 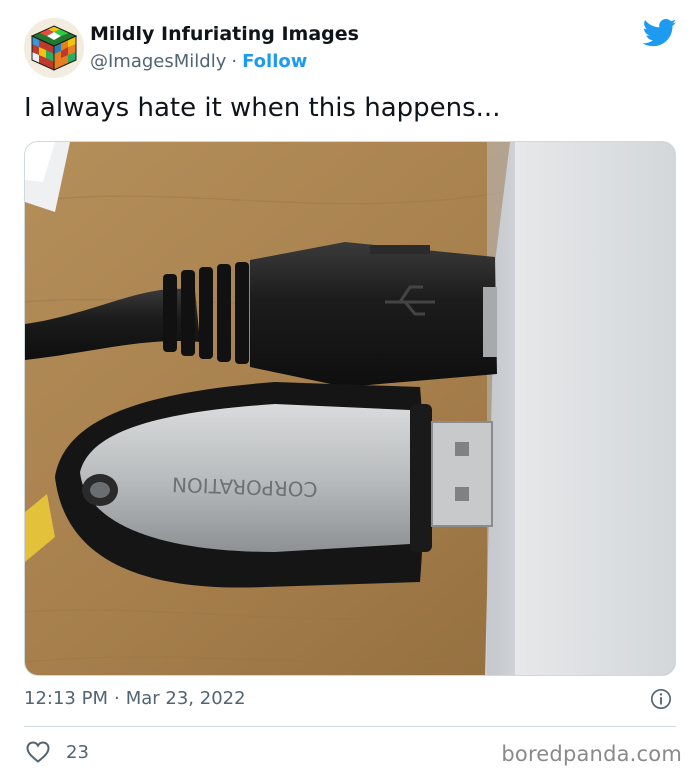 What do you see at coordinates (274, 61) in the screenshot?
I see `follow-button: Follow` at bounding box center [274, 61].